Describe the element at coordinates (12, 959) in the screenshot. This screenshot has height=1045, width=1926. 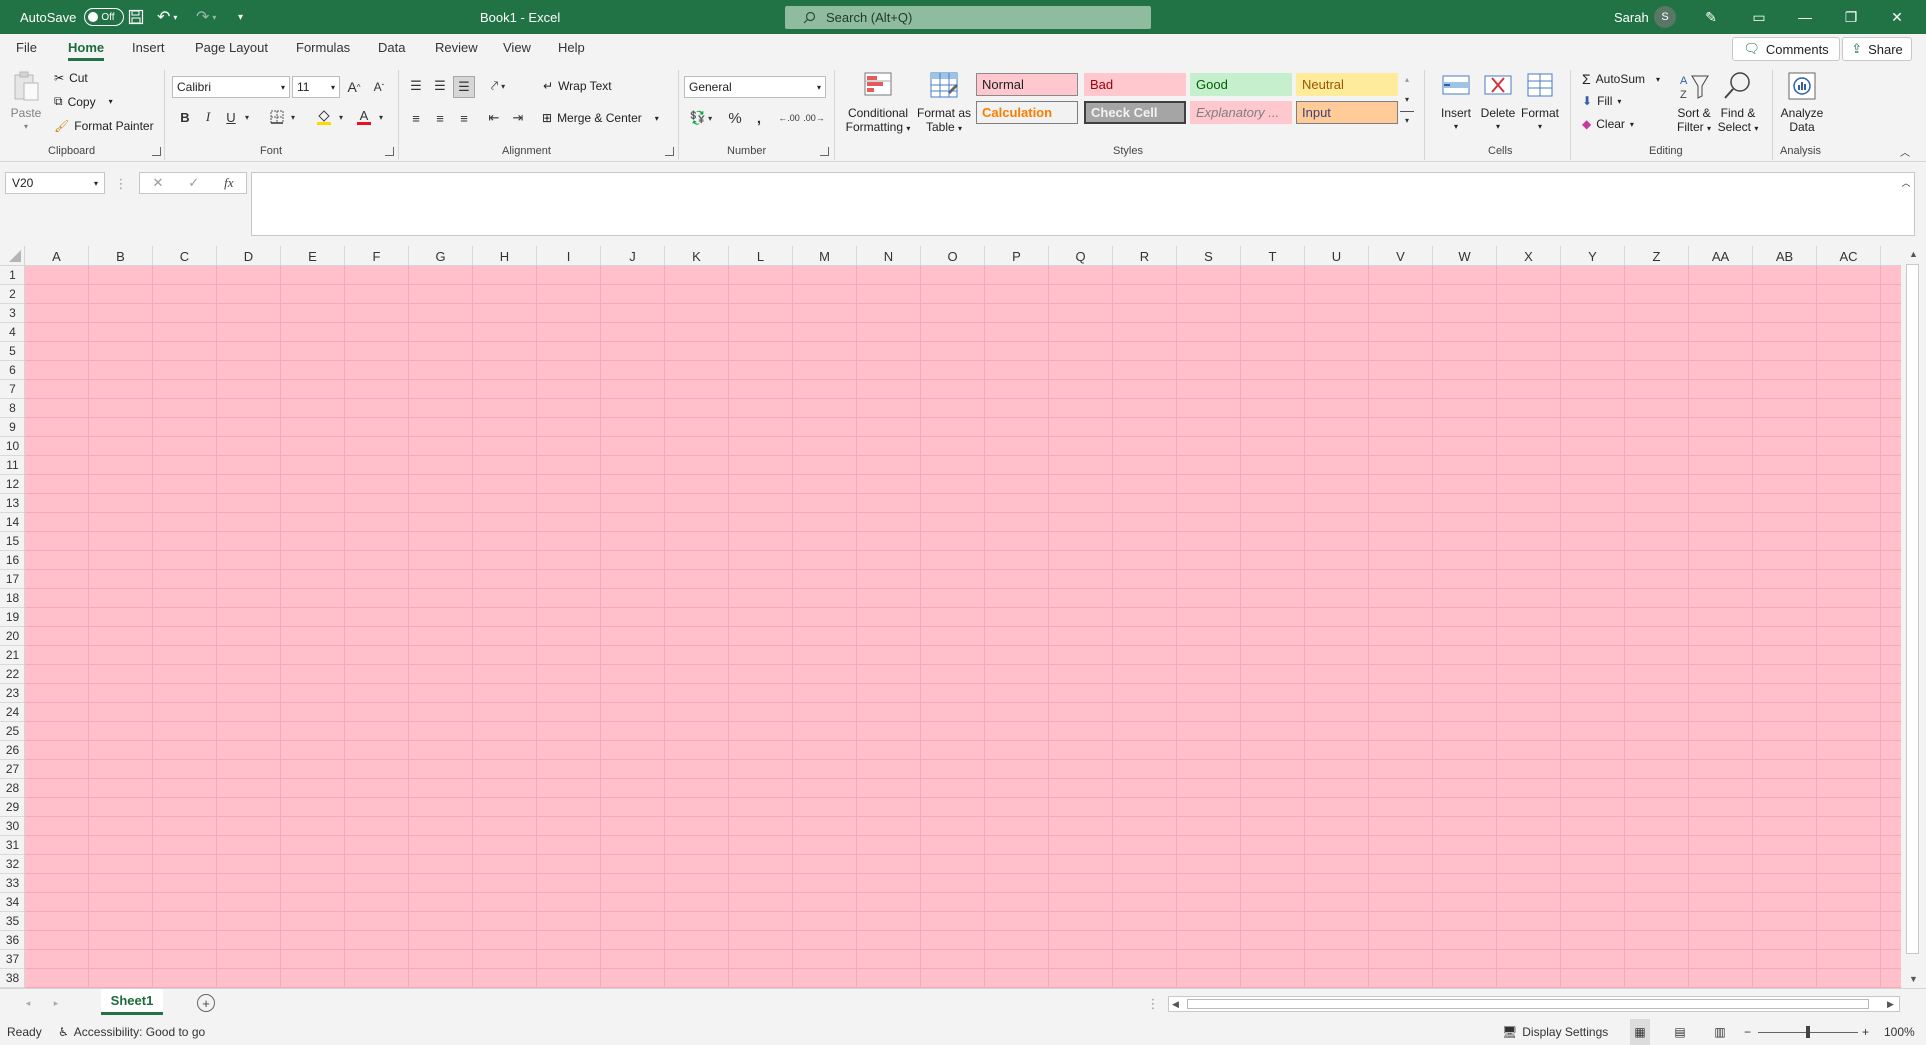
I see `row-header-37: 37` at that location.